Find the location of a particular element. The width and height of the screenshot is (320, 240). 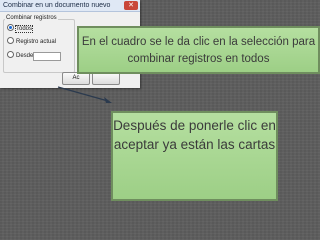

option-from: Desde: is located at coordinates (21, 55).